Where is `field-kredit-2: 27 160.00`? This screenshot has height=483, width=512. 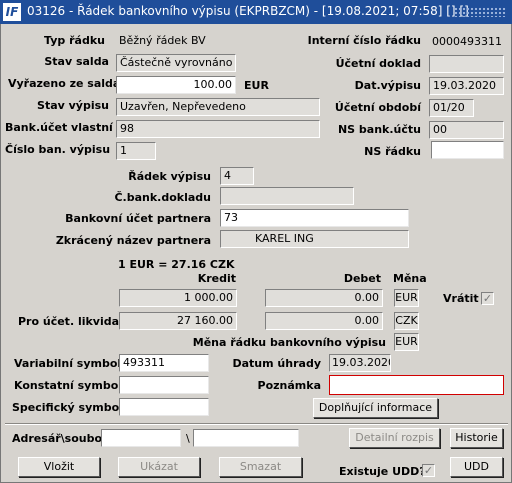 field-kredit-2: 27 160.00 is located at coordinates (178, 321).